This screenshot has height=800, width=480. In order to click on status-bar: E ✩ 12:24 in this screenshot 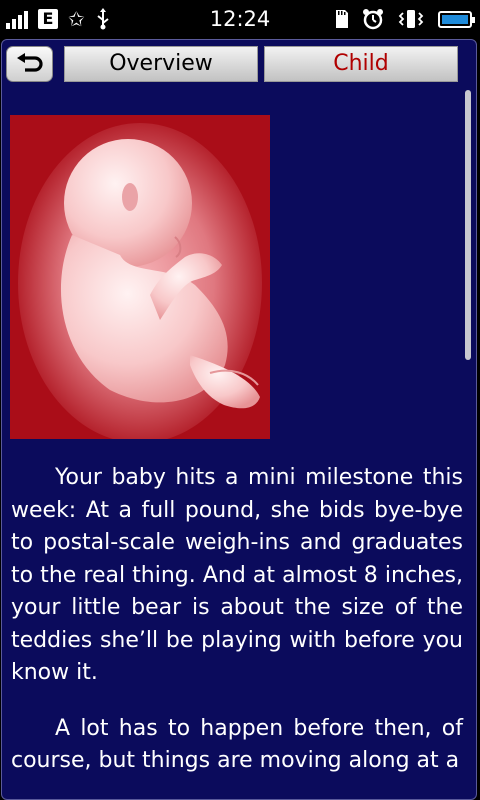, I will do `click(240, 19)`.